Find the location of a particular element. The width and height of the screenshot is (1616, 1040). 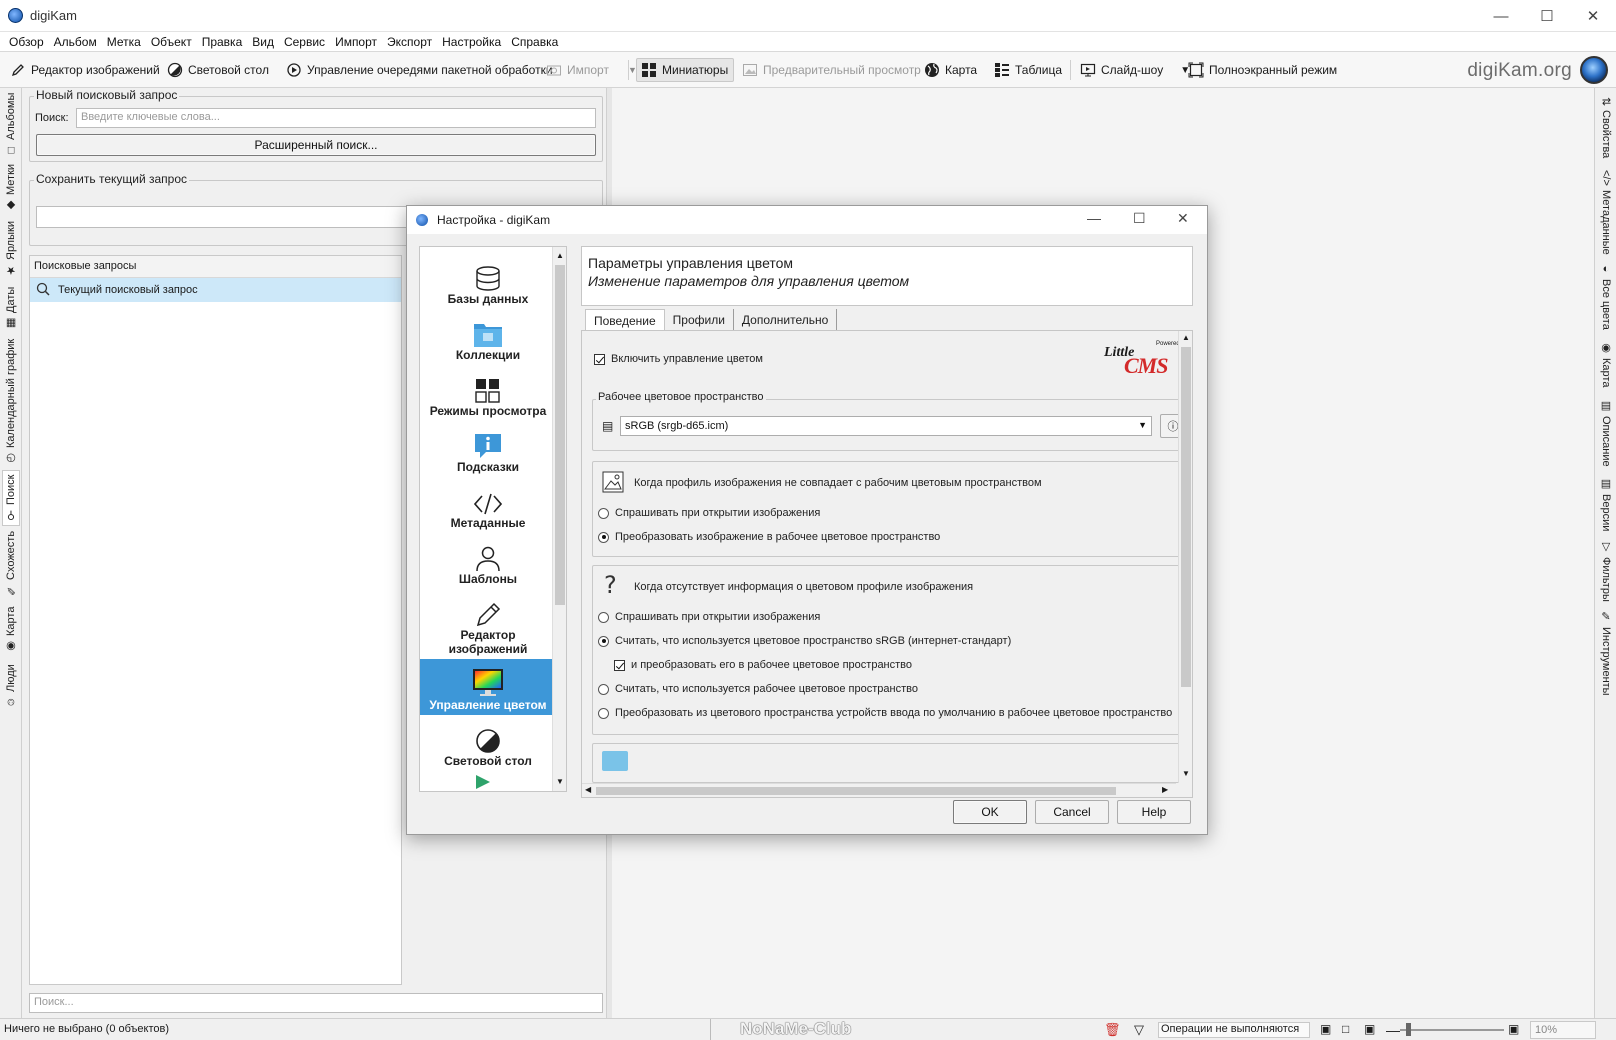

help-button: Help is located at coordinates (1154, 812).